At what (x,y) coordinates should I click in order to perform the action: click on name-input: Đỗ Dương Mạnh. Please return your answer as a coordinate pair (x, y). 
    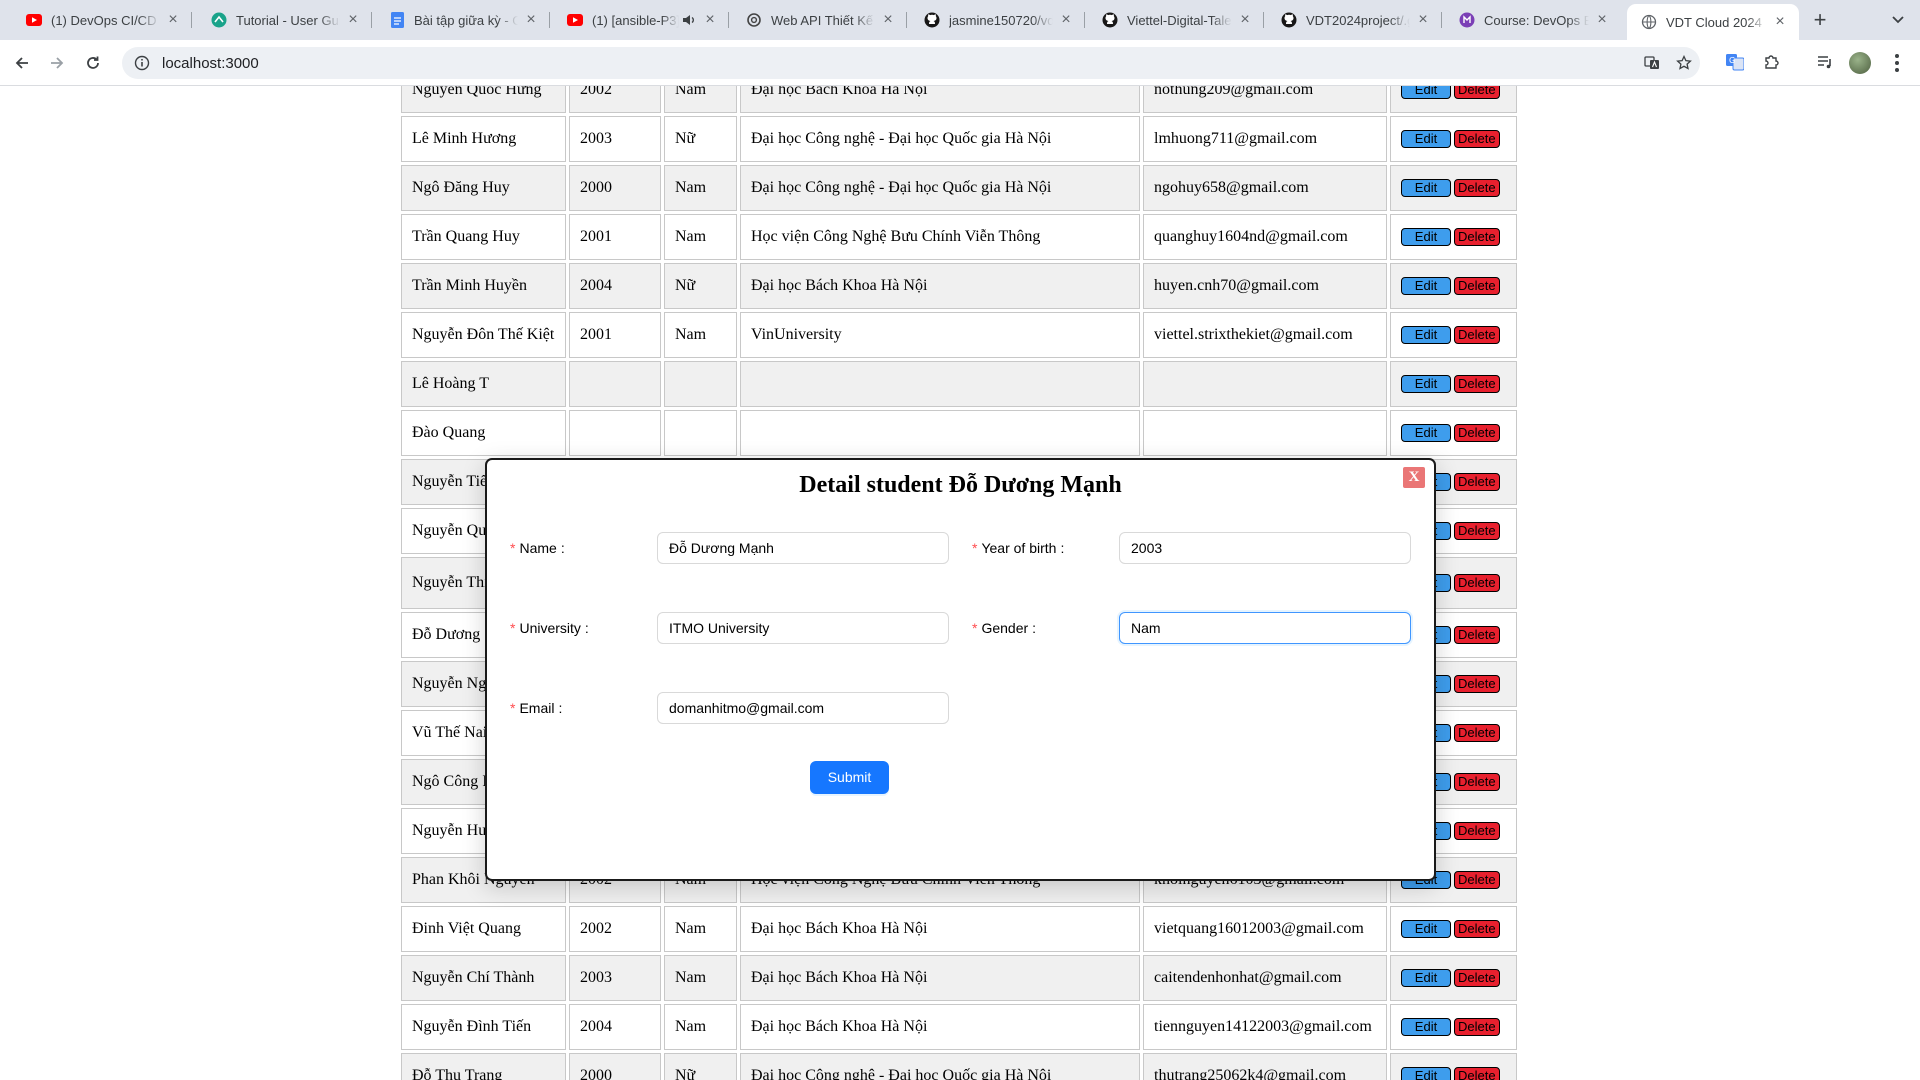
    Looking at the image, I should click on (803, 548).